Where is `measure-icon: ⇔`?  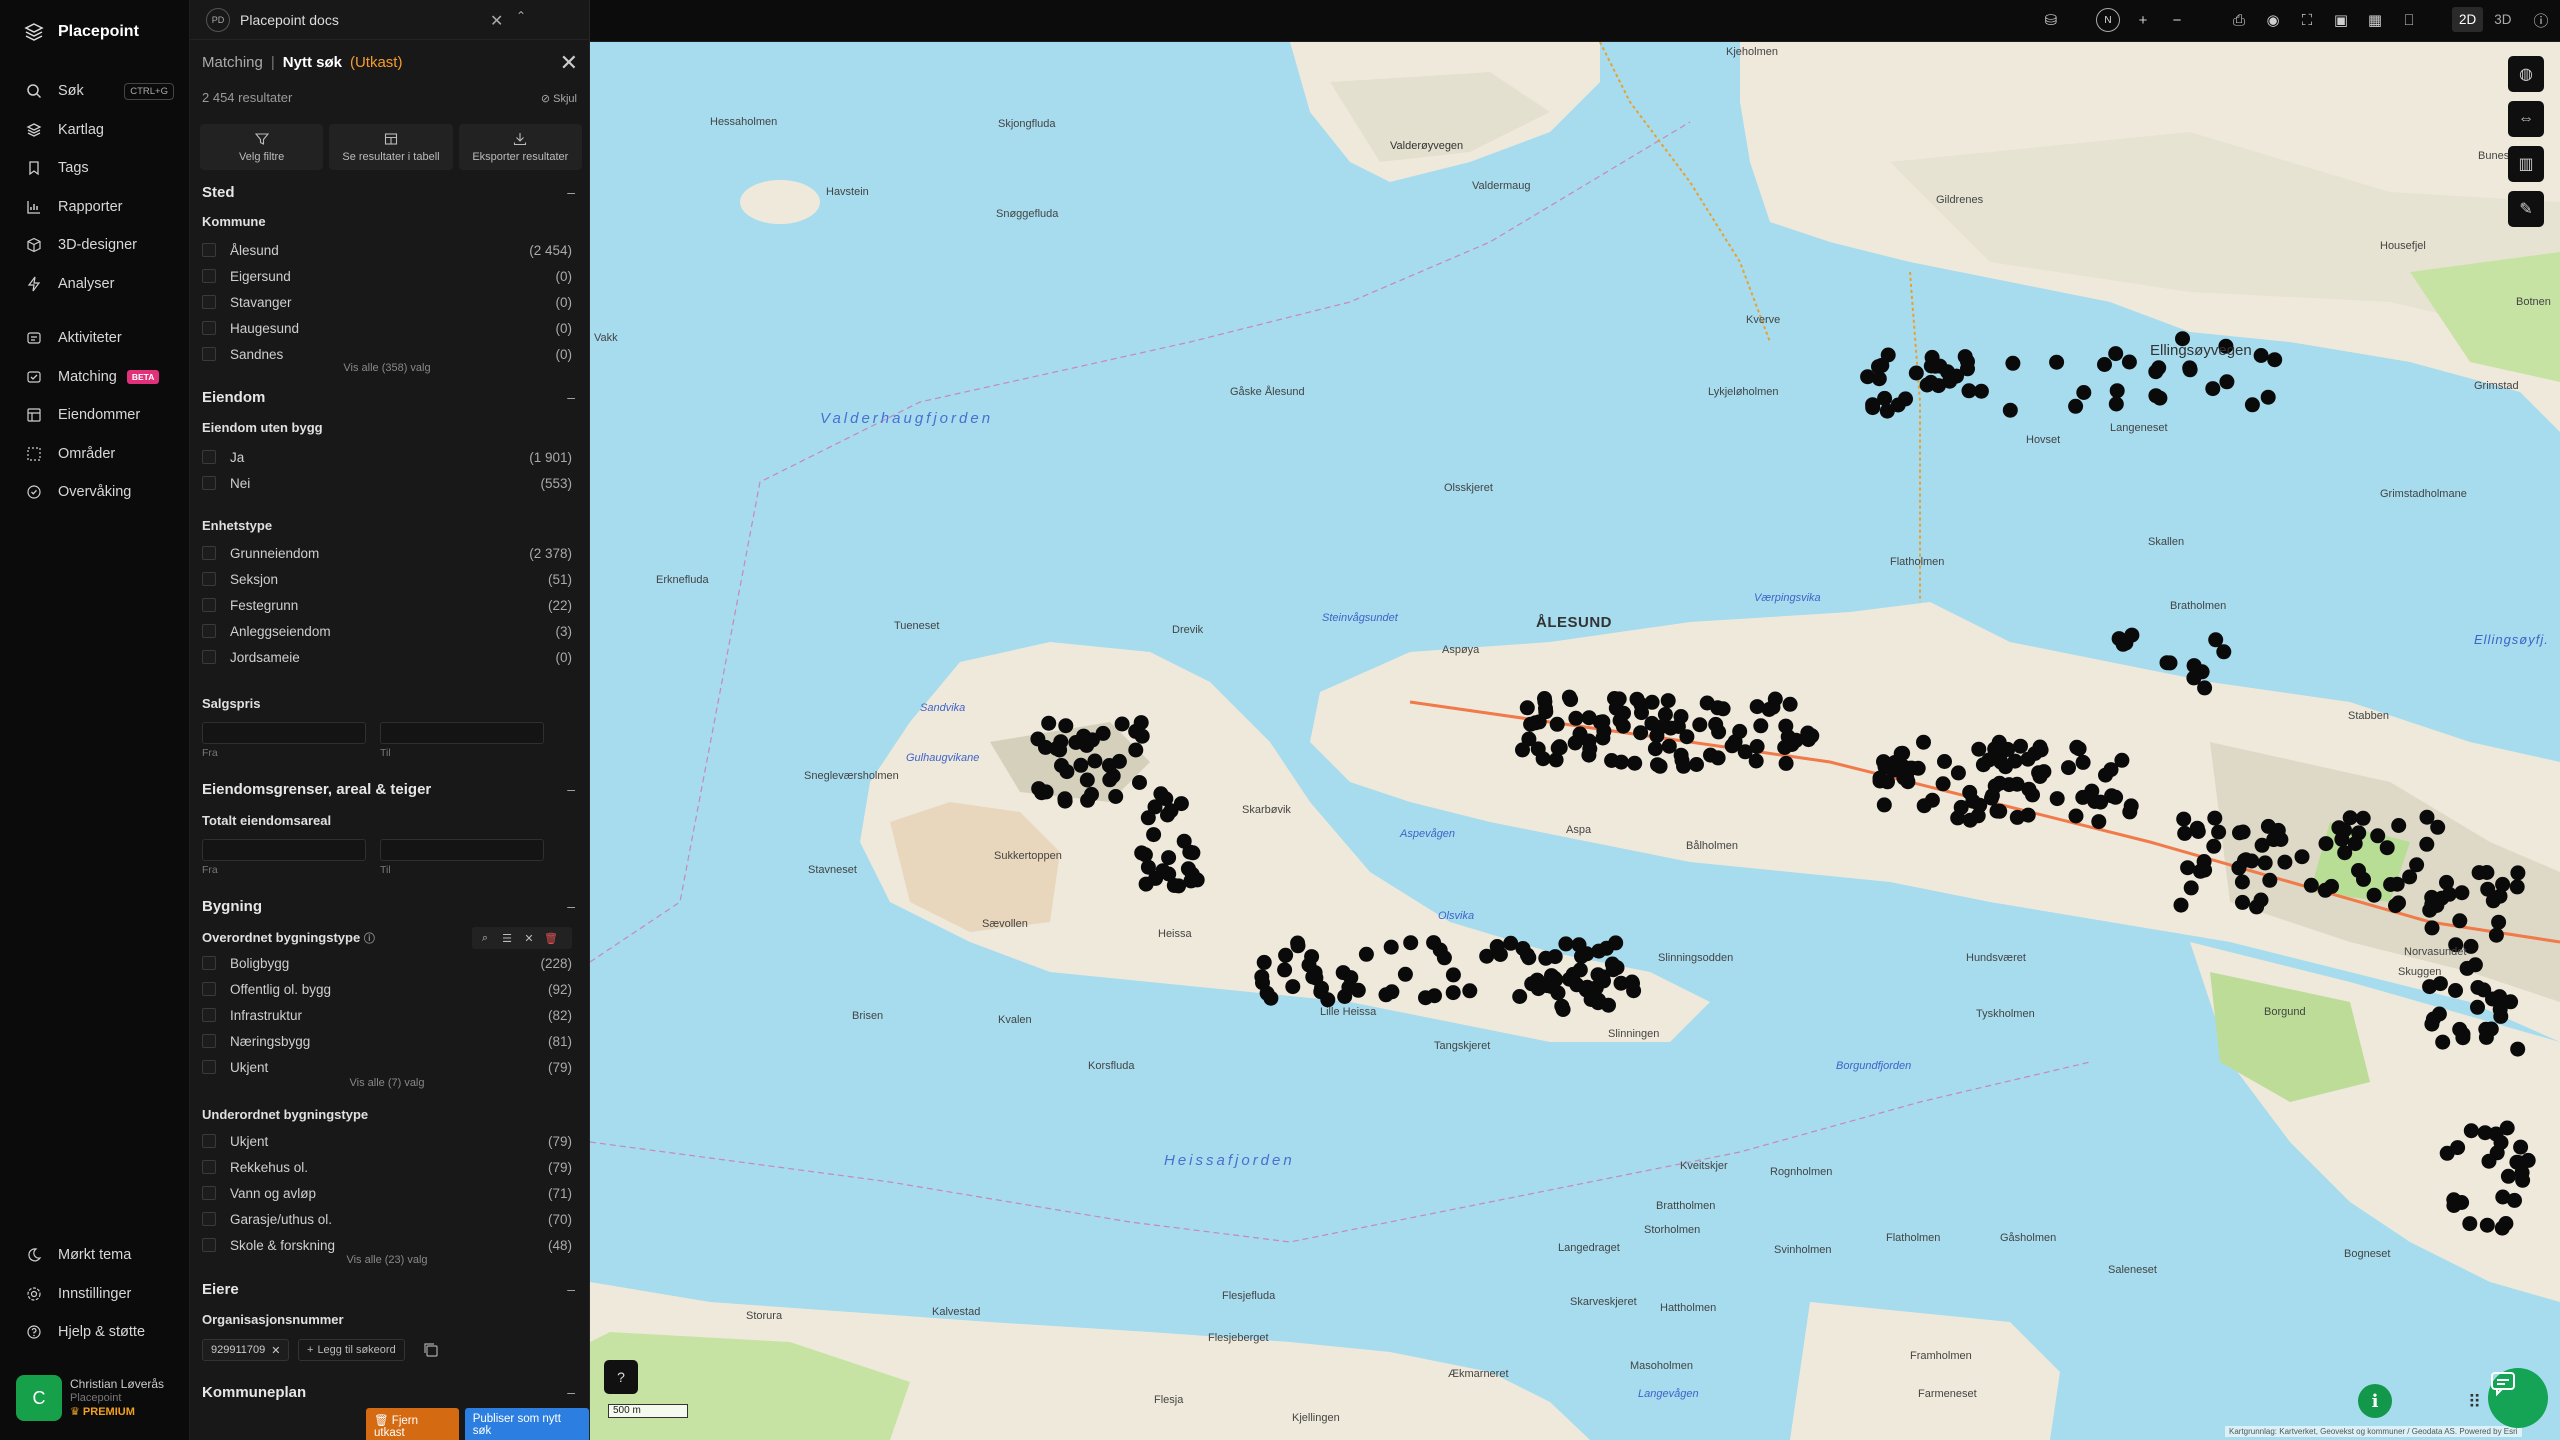 measure-icon: ⇔ is located at coordinates (2526, 119).